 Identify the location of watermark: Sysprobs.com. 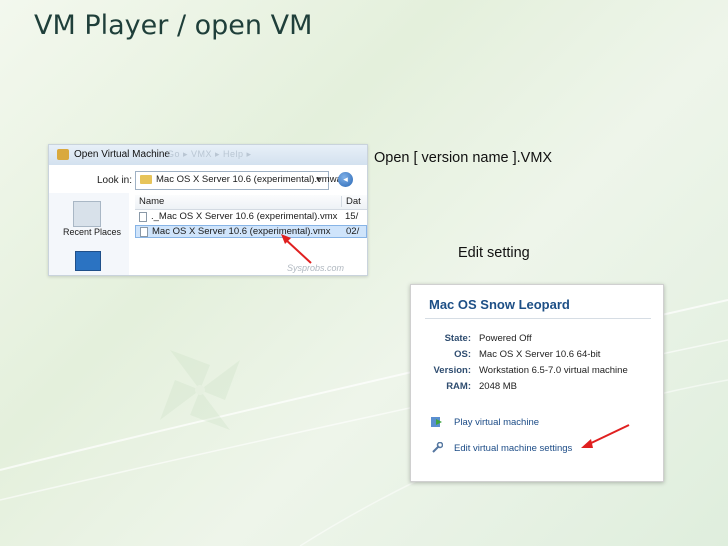
(316, 268).